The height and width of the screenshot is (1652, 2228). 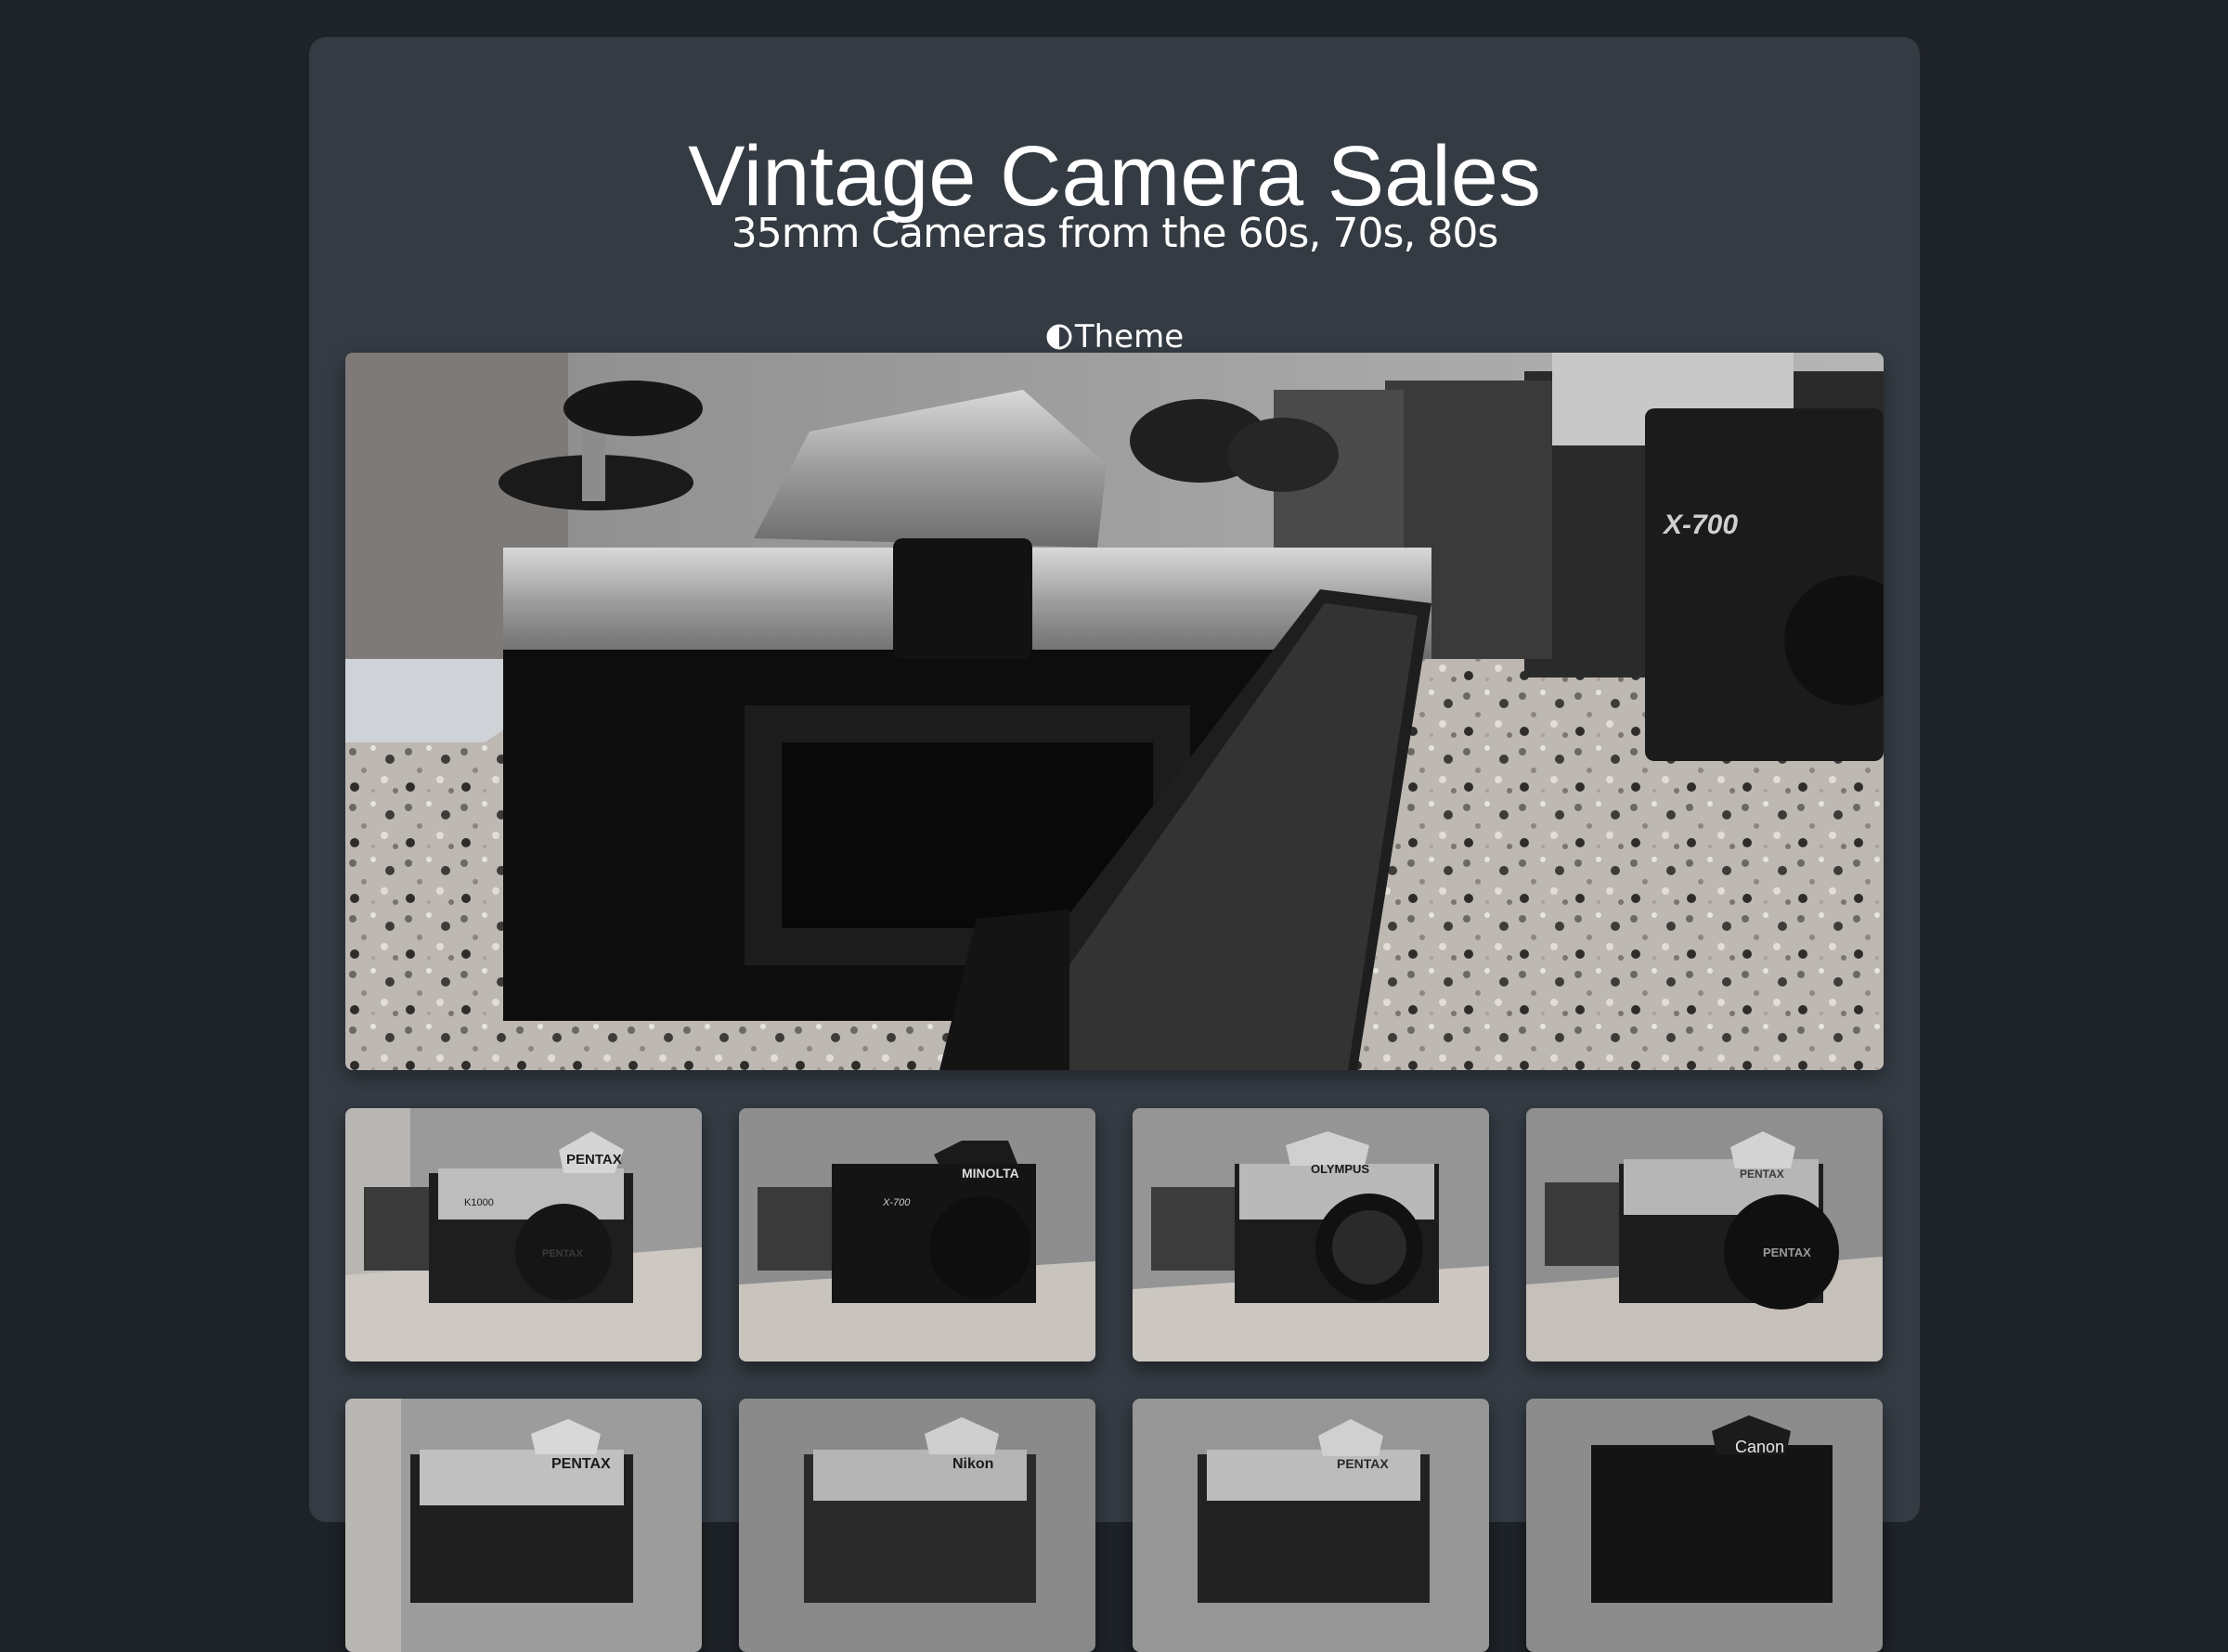 I want to click on brand-label: MINOLTA, so click(x=991, y=1173).